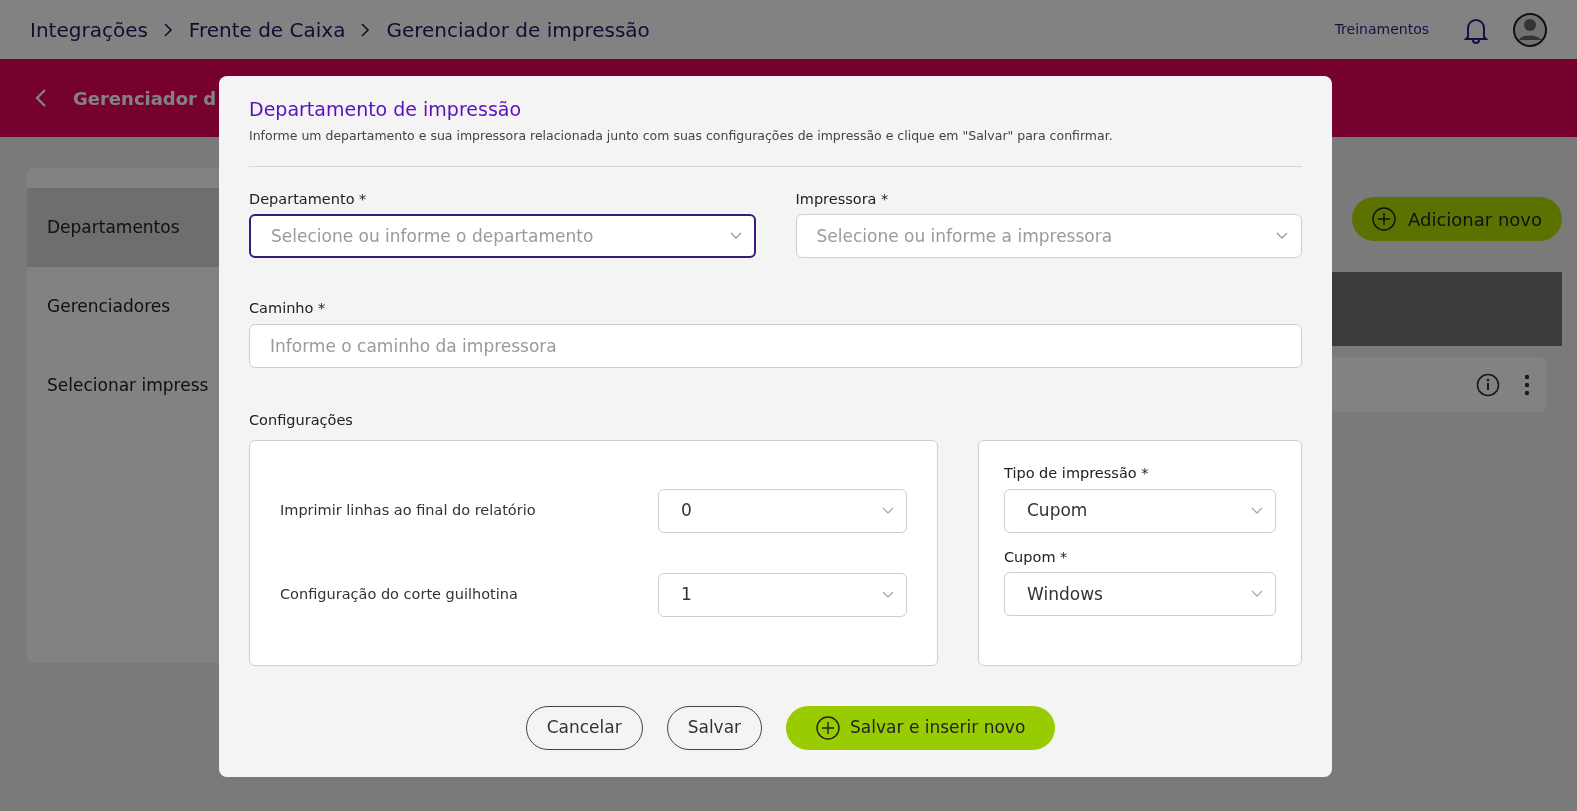  I want to click on select-field: Selecione ou informe o departamento, so click(502, 236).